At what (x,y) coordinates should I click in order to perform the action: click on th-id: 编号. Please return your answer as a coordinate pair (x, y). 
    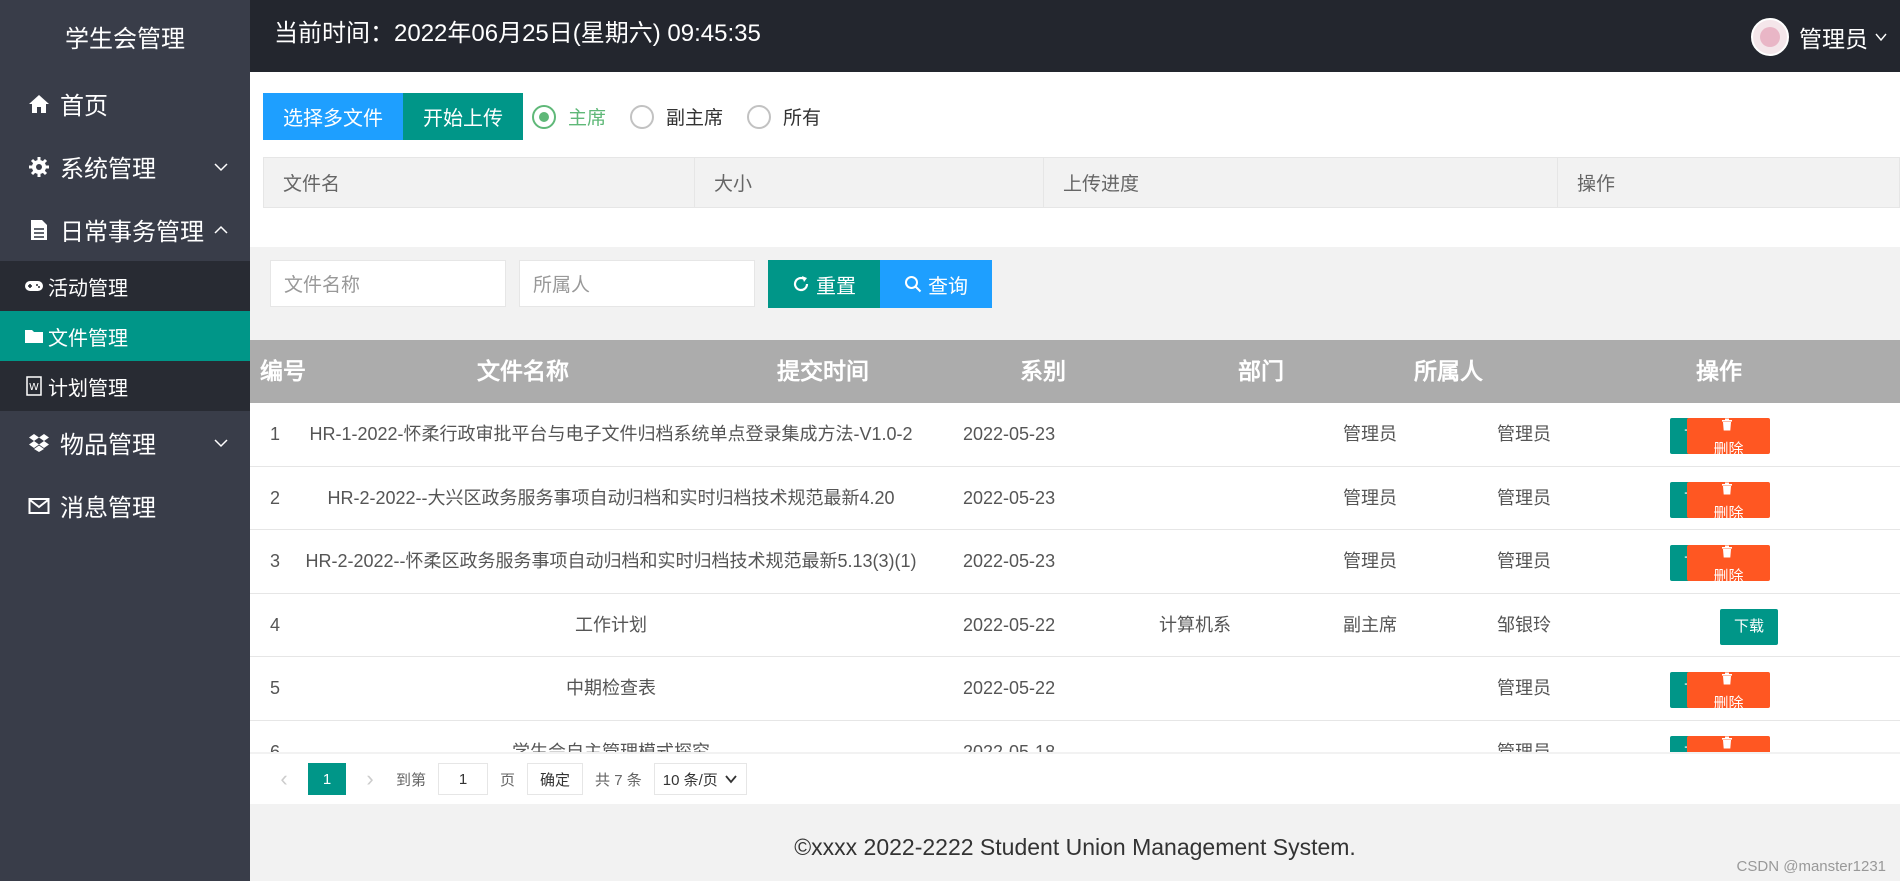
    Looking at the image, I should click on (283, 371).